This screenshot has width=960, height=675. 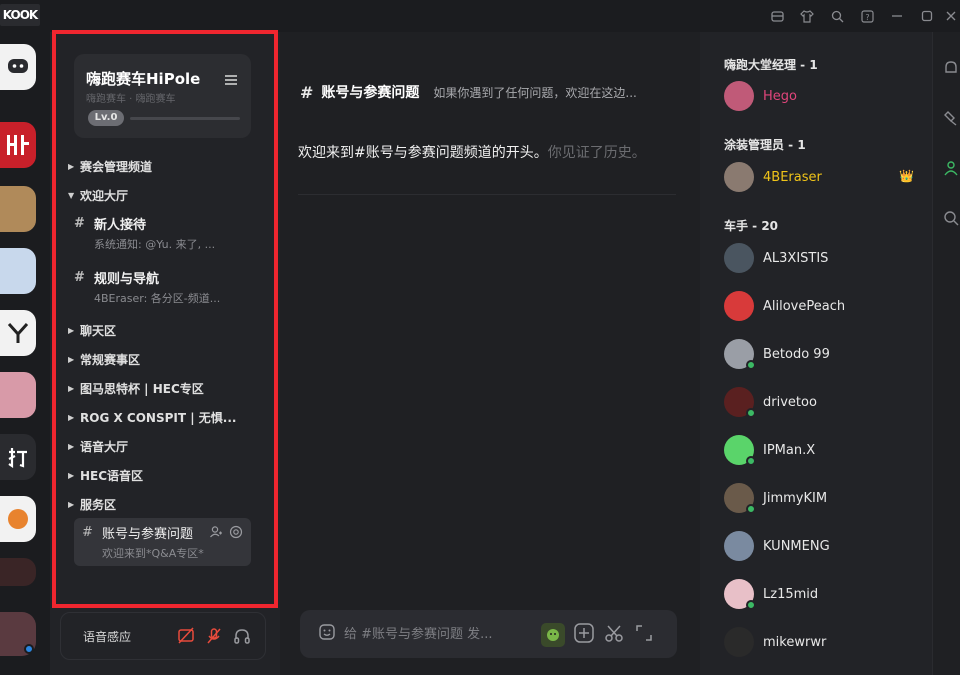 I want to click on category-7: ▶ HEC语音区, so click(x=105, y=475).